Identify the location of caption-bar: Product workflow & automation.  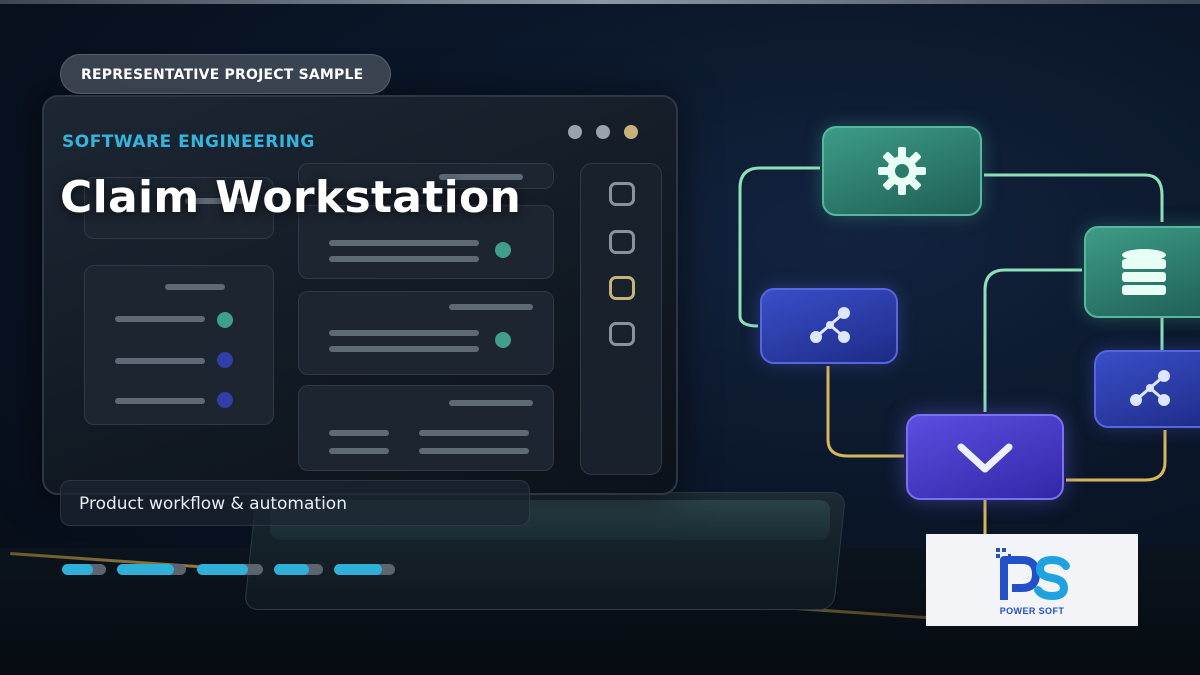
(295, 503).